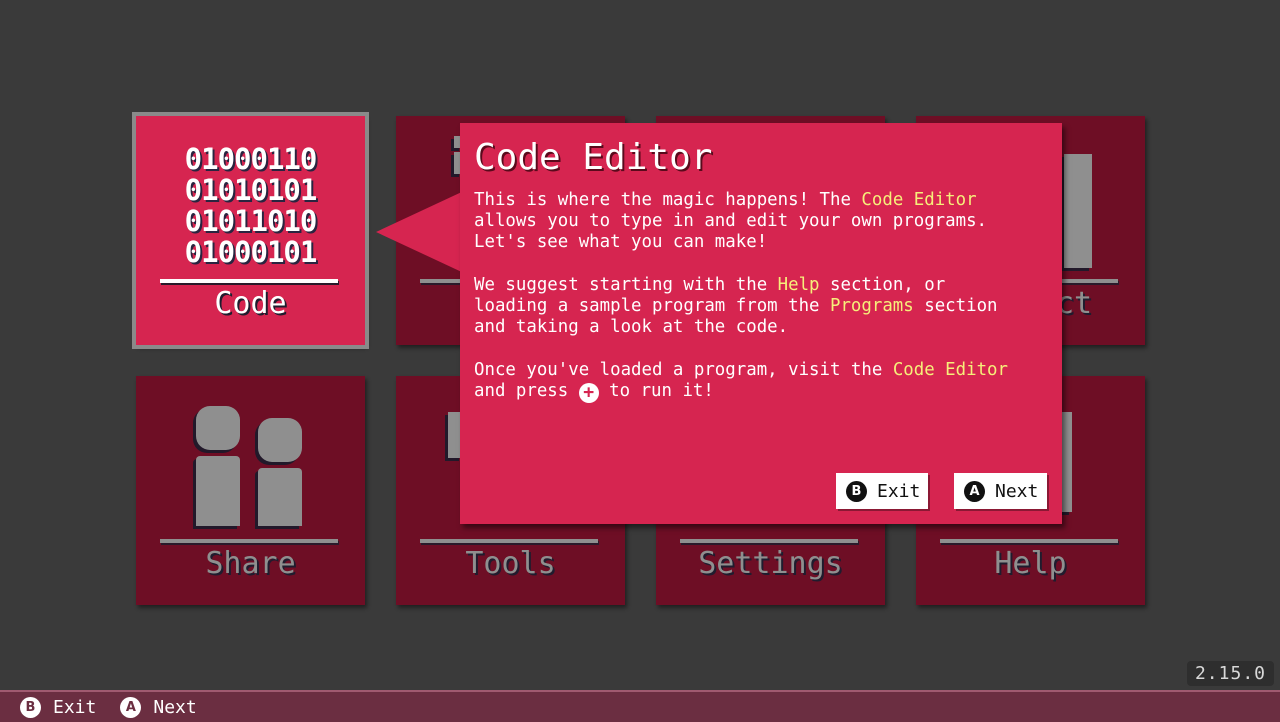 This screenshot has height=722, width=1280. I want to click on body-text: This is where the magic happens! The, so click(668, 200).